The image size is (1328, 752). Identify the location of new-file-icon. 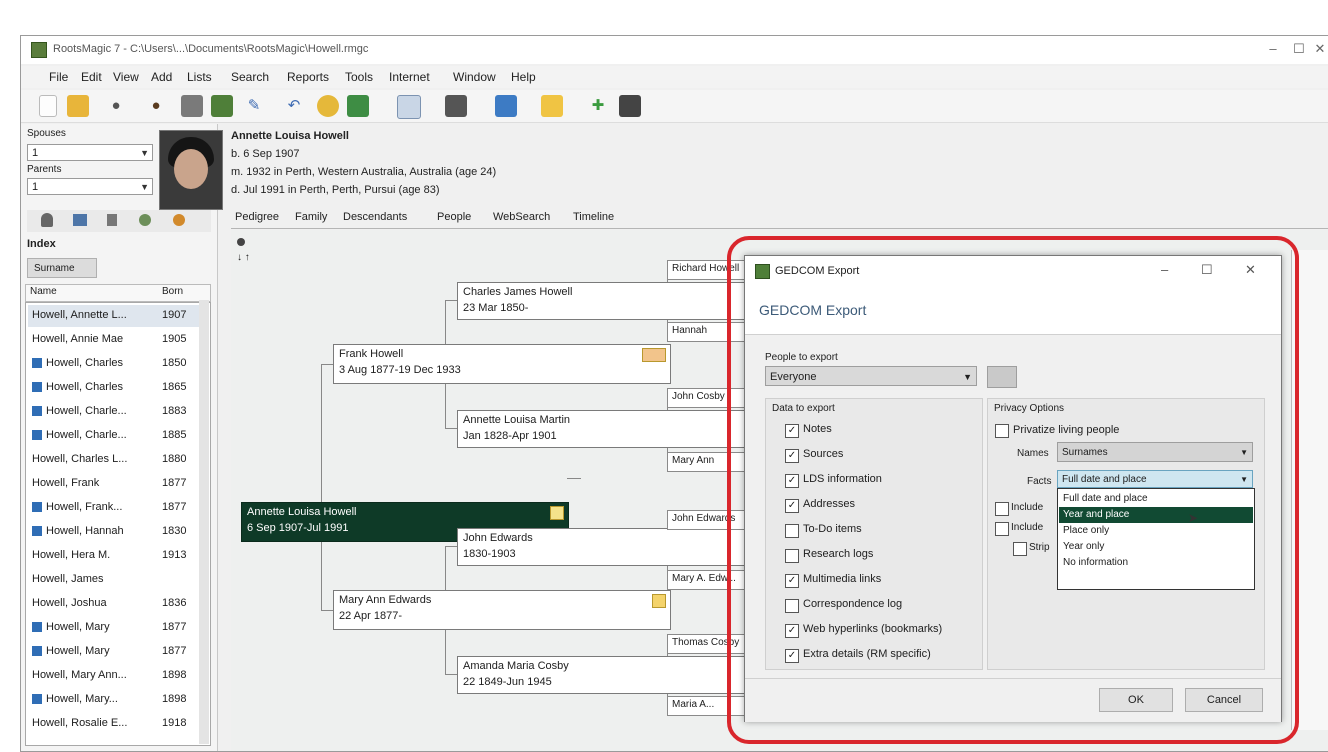
(48, 106).